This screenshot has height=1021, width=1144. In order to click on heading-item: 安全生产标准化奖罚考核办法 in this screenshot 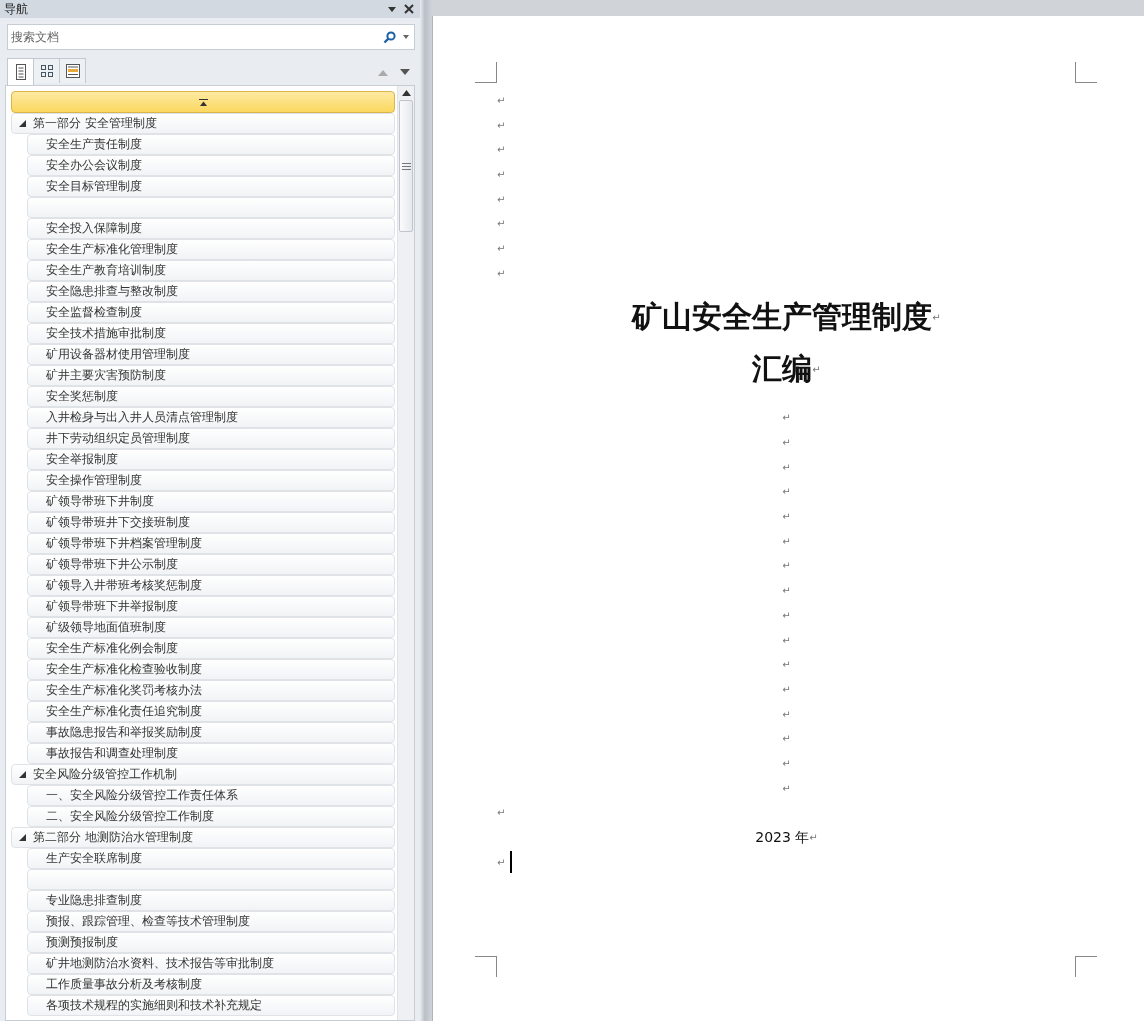, I will do `click(211, 690)`.